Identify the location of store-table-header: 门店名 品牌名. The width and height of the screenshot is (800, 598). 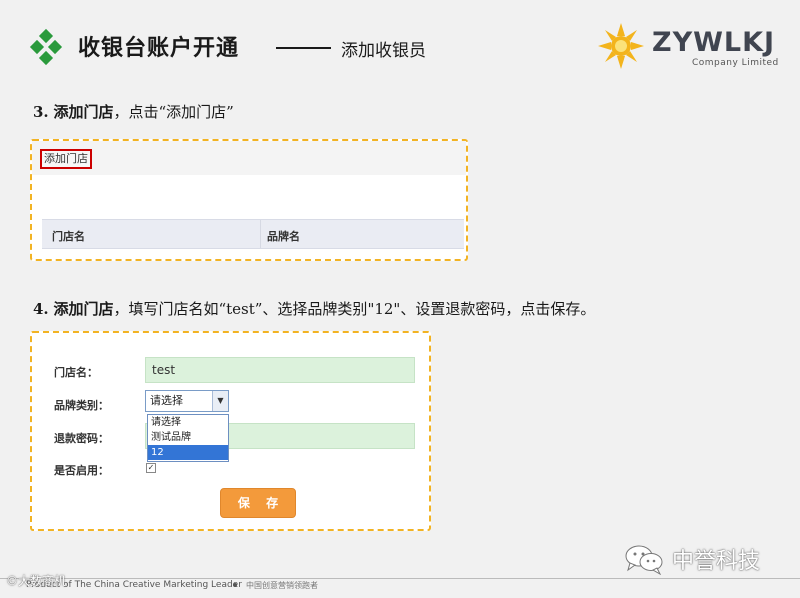
(253, 234).